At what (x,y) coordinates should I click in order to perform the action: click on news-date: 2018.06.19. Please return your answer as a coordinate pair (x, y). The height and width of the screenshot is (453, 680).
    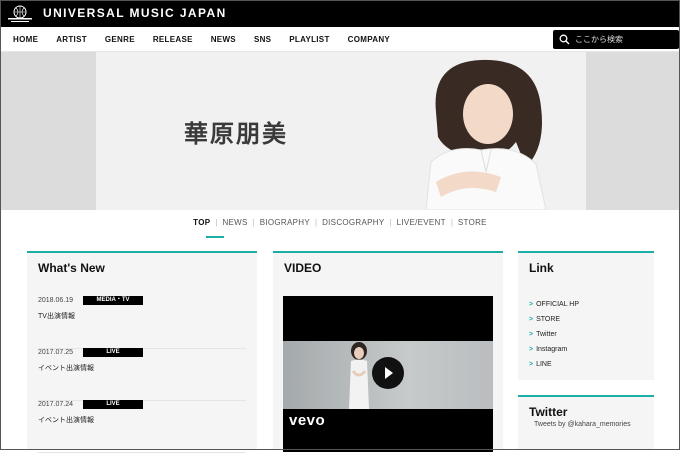
    Looking at the image, I should click on (56, 300).